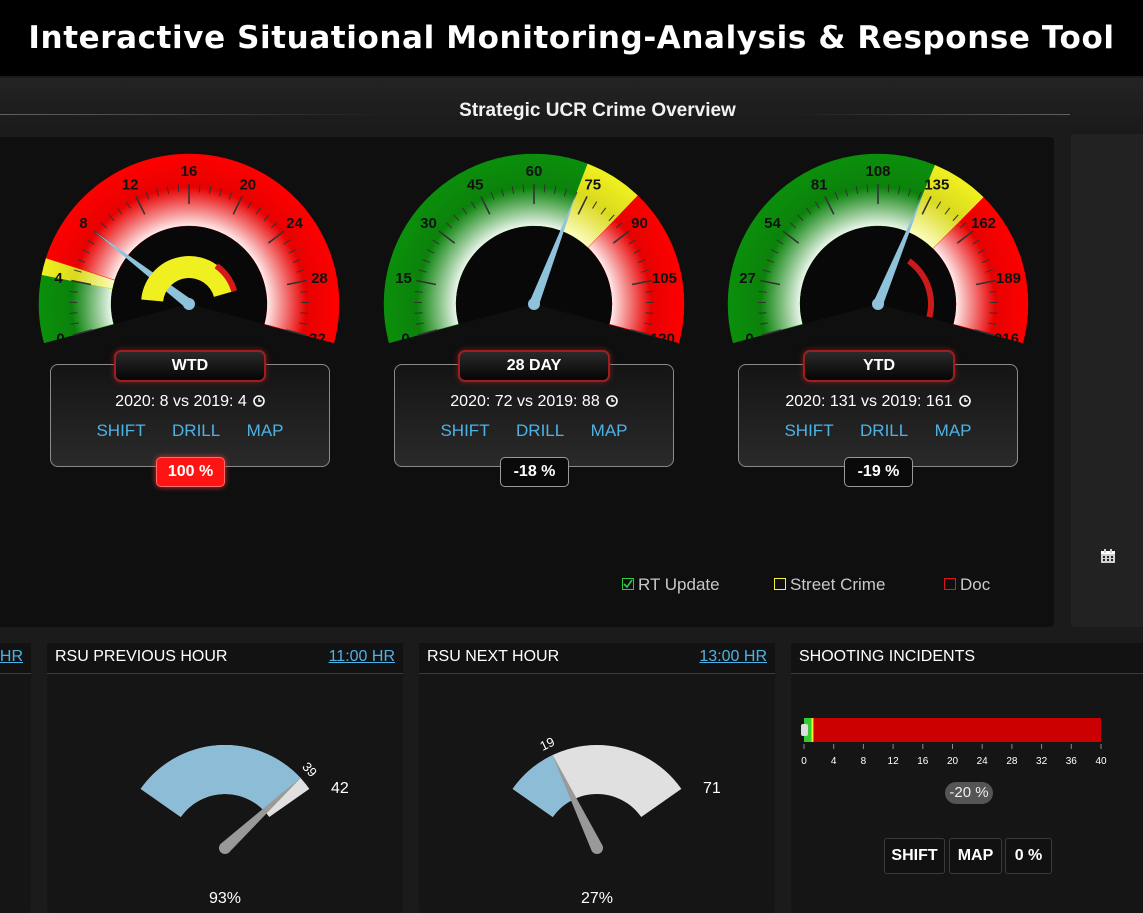 This screenshot has width=1143, height=913. I want to click on gauge-tick-label: 108, so click(877, 171).